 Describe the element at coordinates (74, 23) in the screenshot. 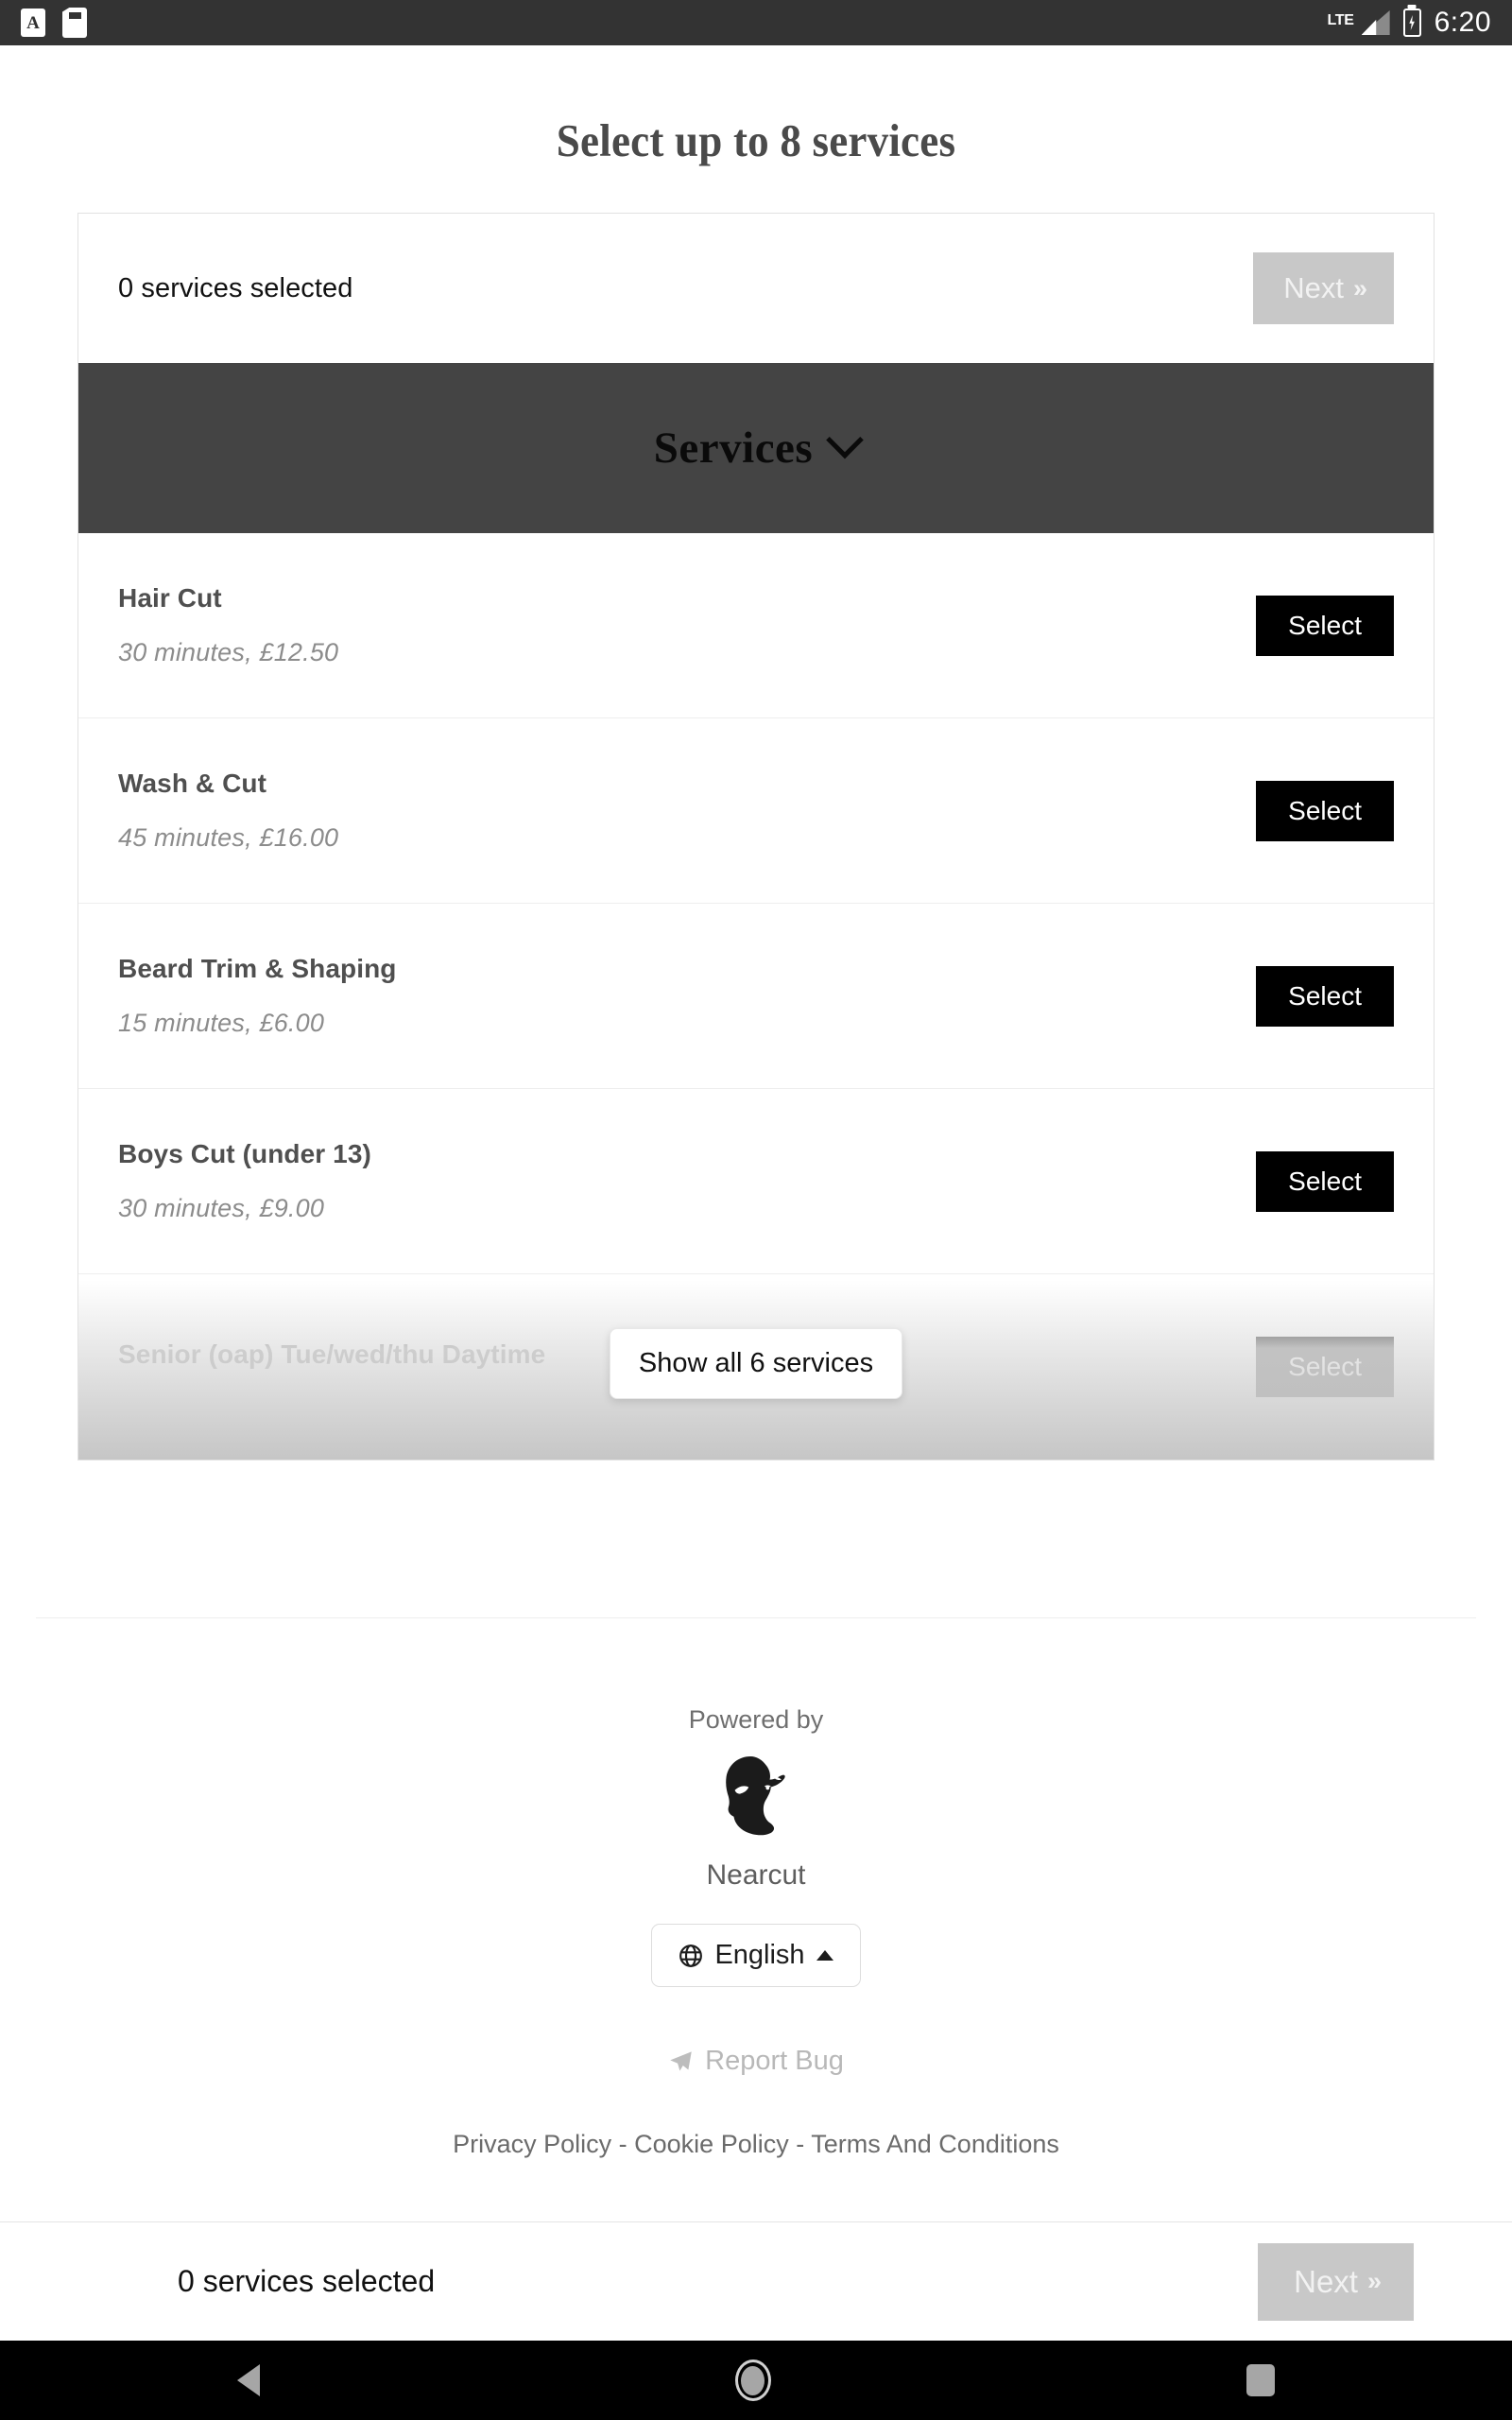

I see `sd-card-icon` at that location.